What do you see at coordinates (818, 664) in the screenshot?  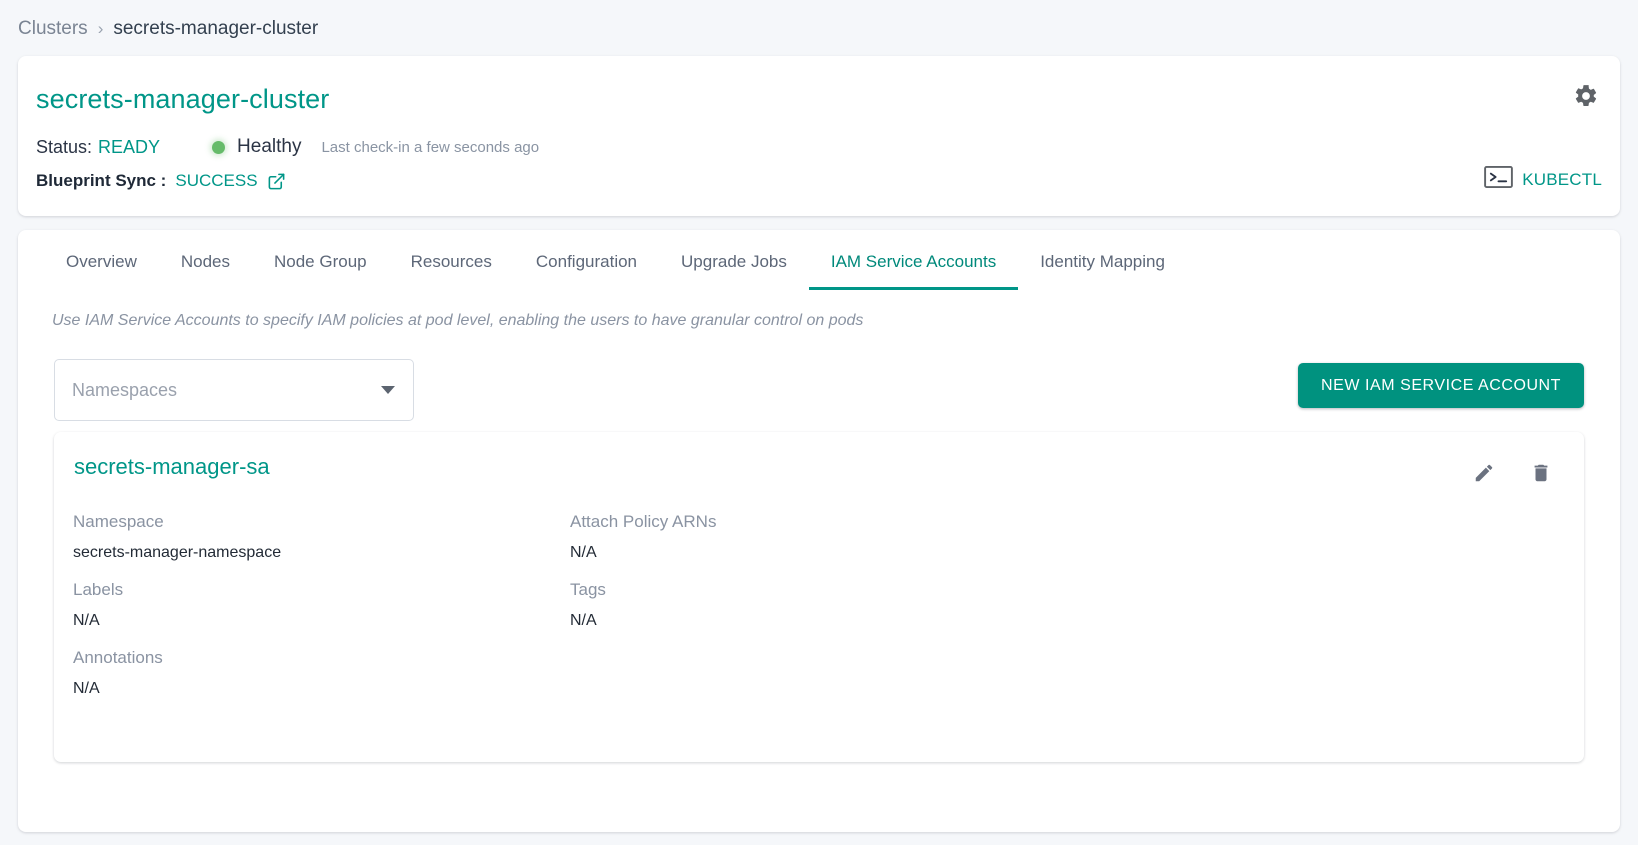 I see `field-row-3: Annotations N/A` at bounding box center [818, 664].